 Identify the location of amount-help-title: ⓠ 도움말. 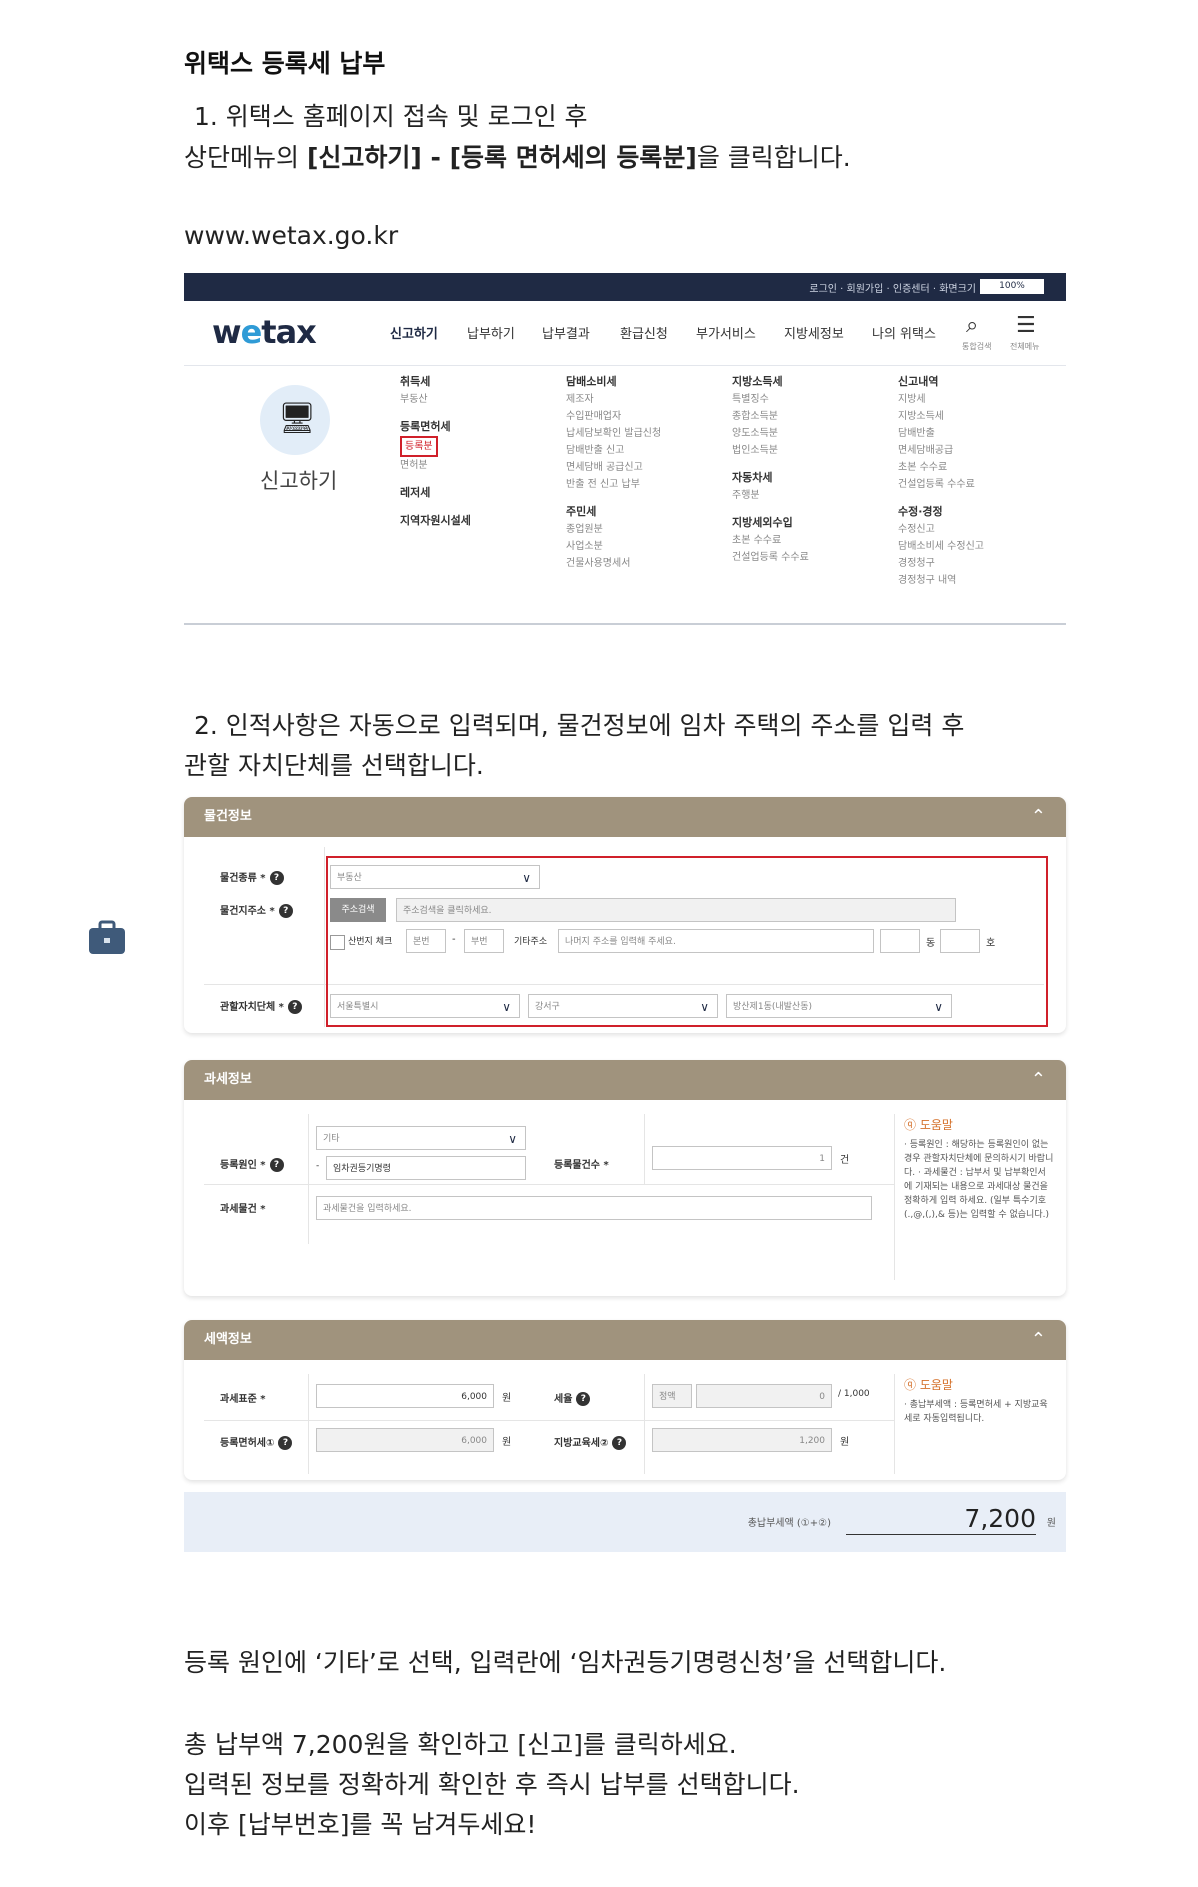
(979, 1385).